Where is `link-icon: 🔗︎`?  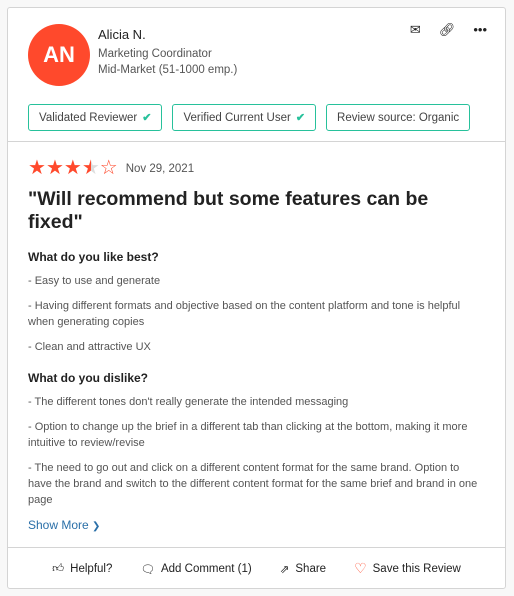 link-icon: 🔗︎ is located at coordinates (447, 30).